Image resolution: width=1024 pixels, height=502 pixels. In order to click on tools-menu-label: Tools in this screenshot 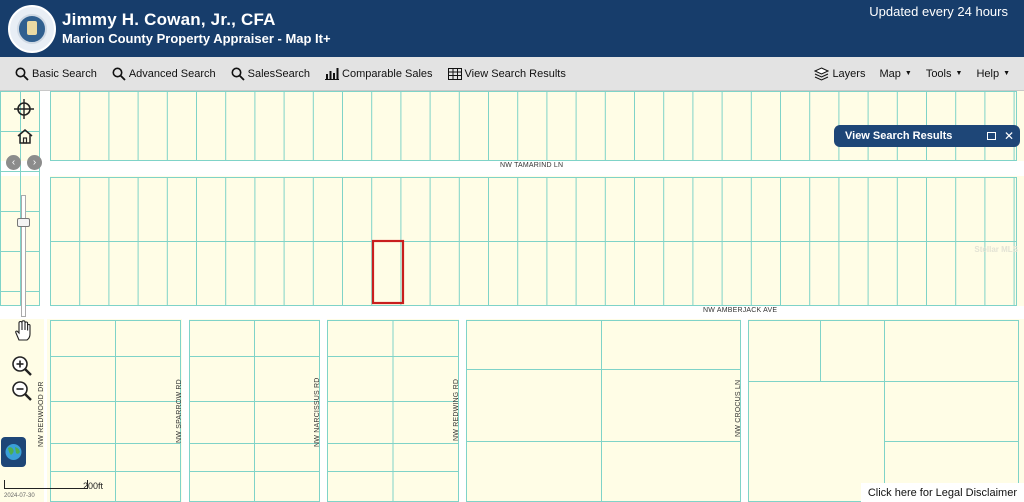, I will do `click(938, 73)`.